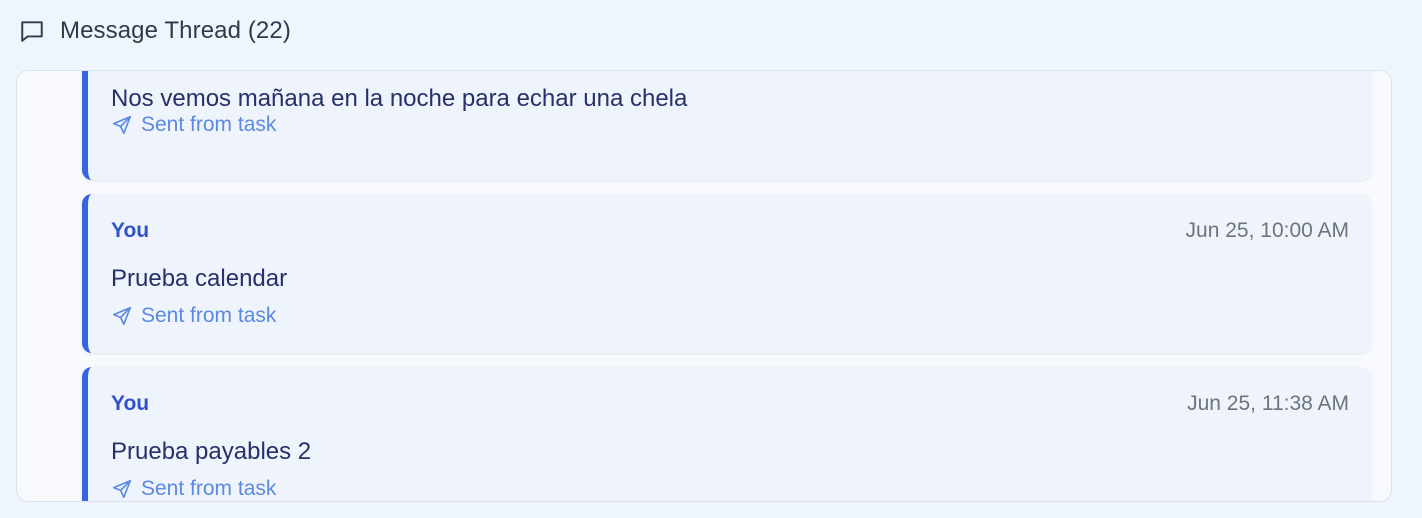 This screenshot has height=518, width=1422. Describe the element at coordinates (32, 31) in the screenshot. I see `message-square-icon` at that location.